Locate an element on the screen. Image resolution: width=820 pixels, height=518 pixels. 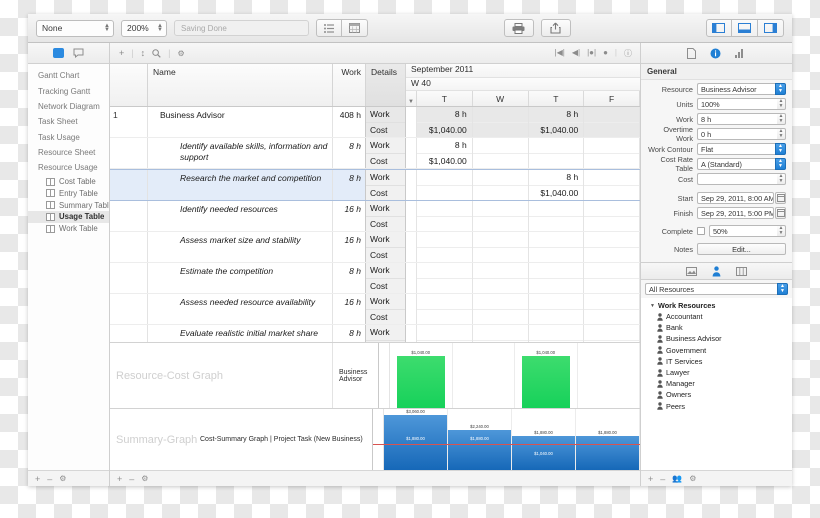
complete-checkbox is located at coordinates (701, 231).